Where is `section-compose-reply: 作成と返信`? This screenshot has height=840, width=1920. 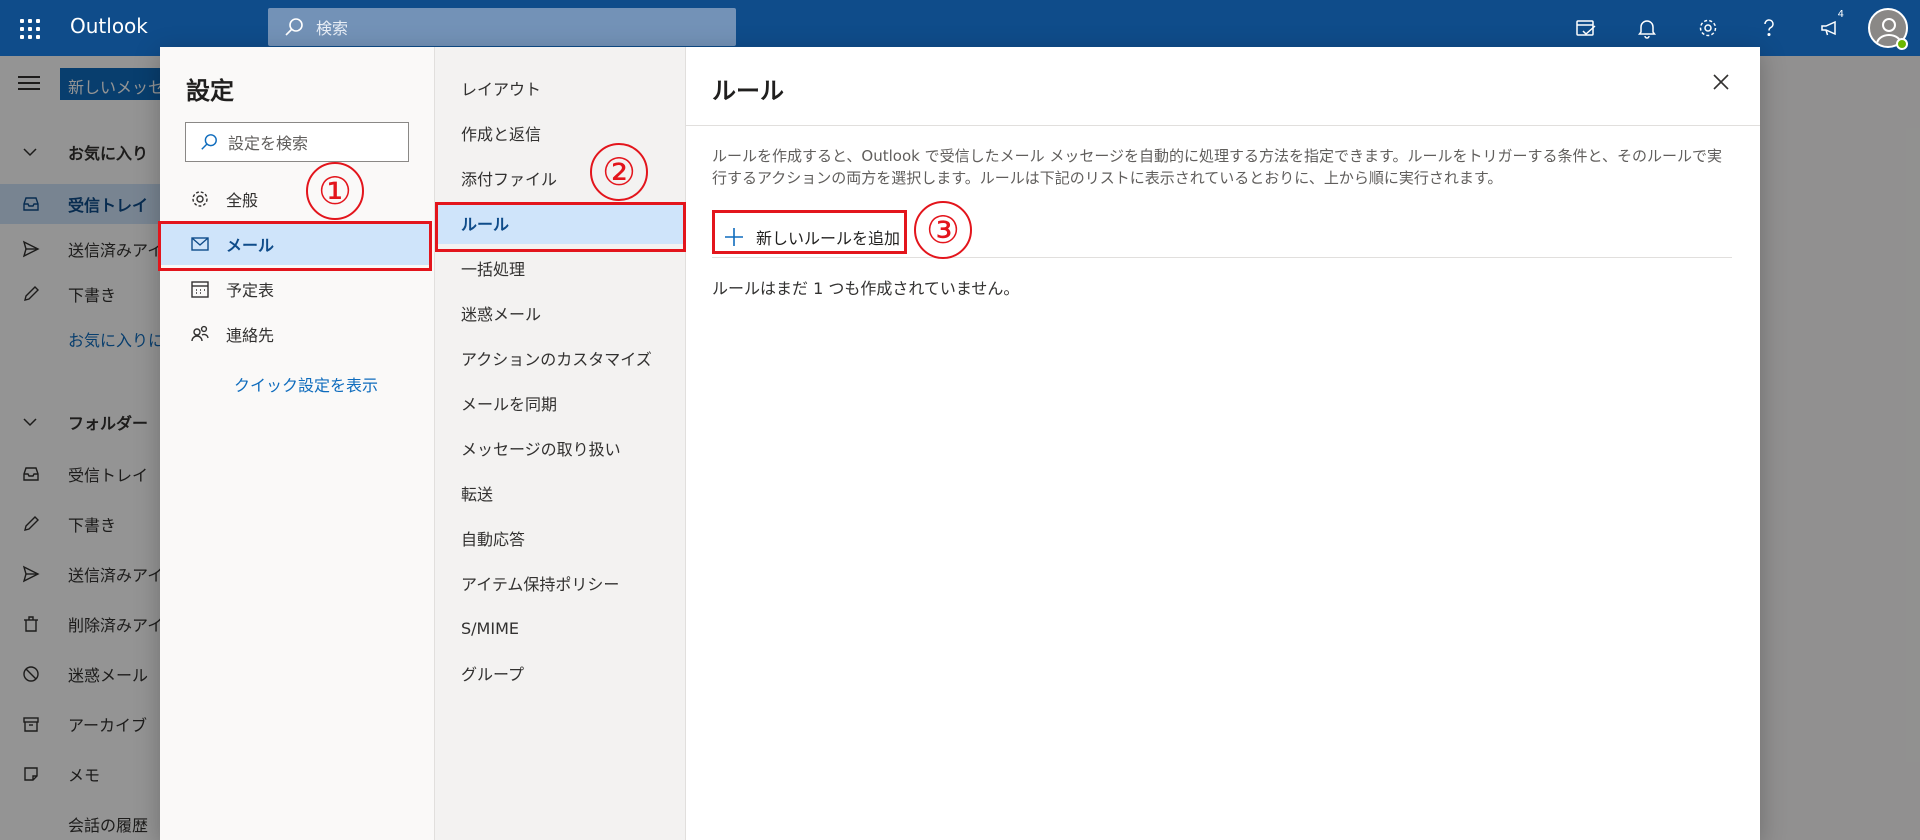 section-compose-reply: 作成と返信 is located at coordinates (560, 133).